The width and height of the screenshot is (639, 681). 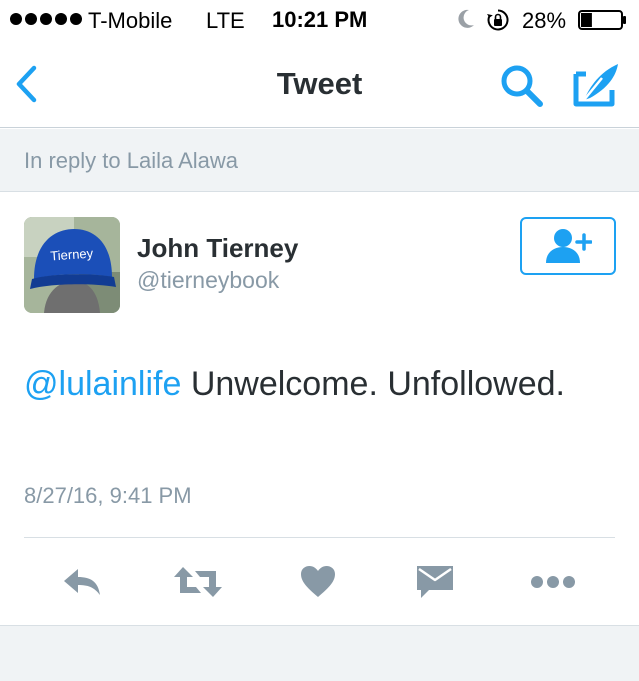 I want to click on navigation-bar: Tweet, so click(x=319, y=84).